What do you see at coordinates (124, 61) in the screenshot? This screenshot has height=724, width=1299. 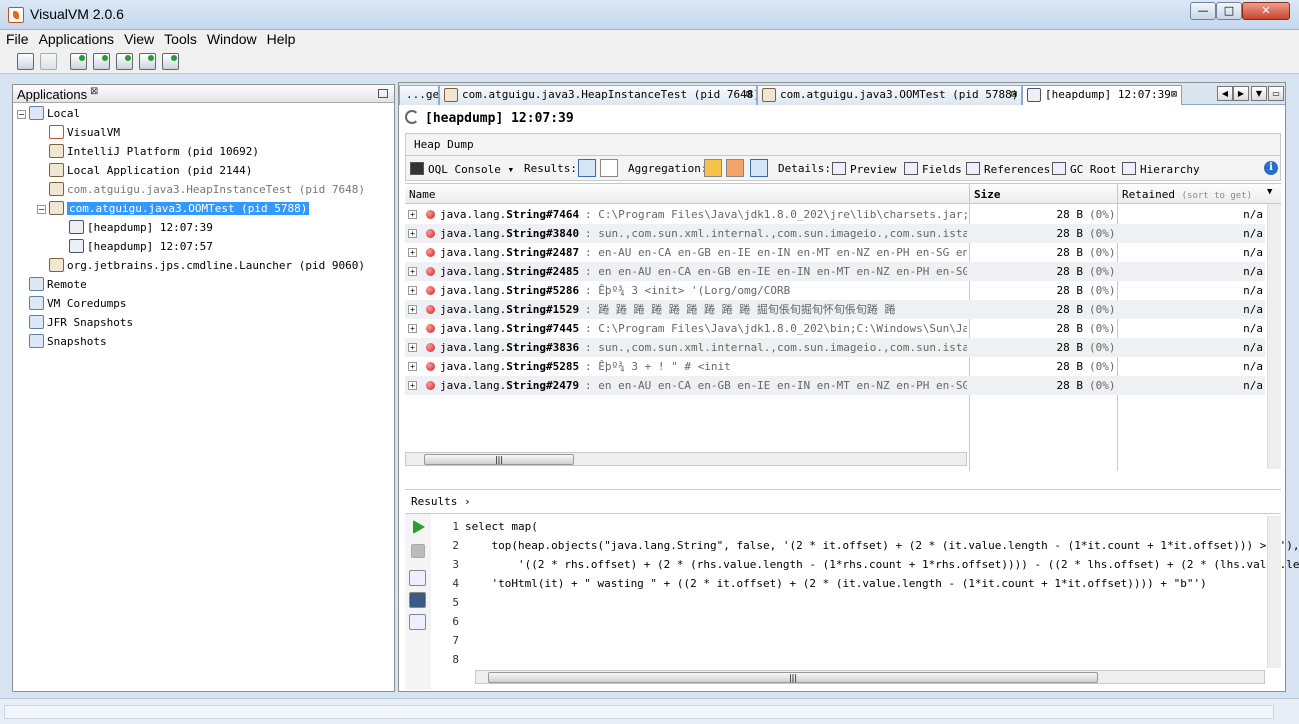 I see `add-core-dump-icon` at bounding box center [124, 61].